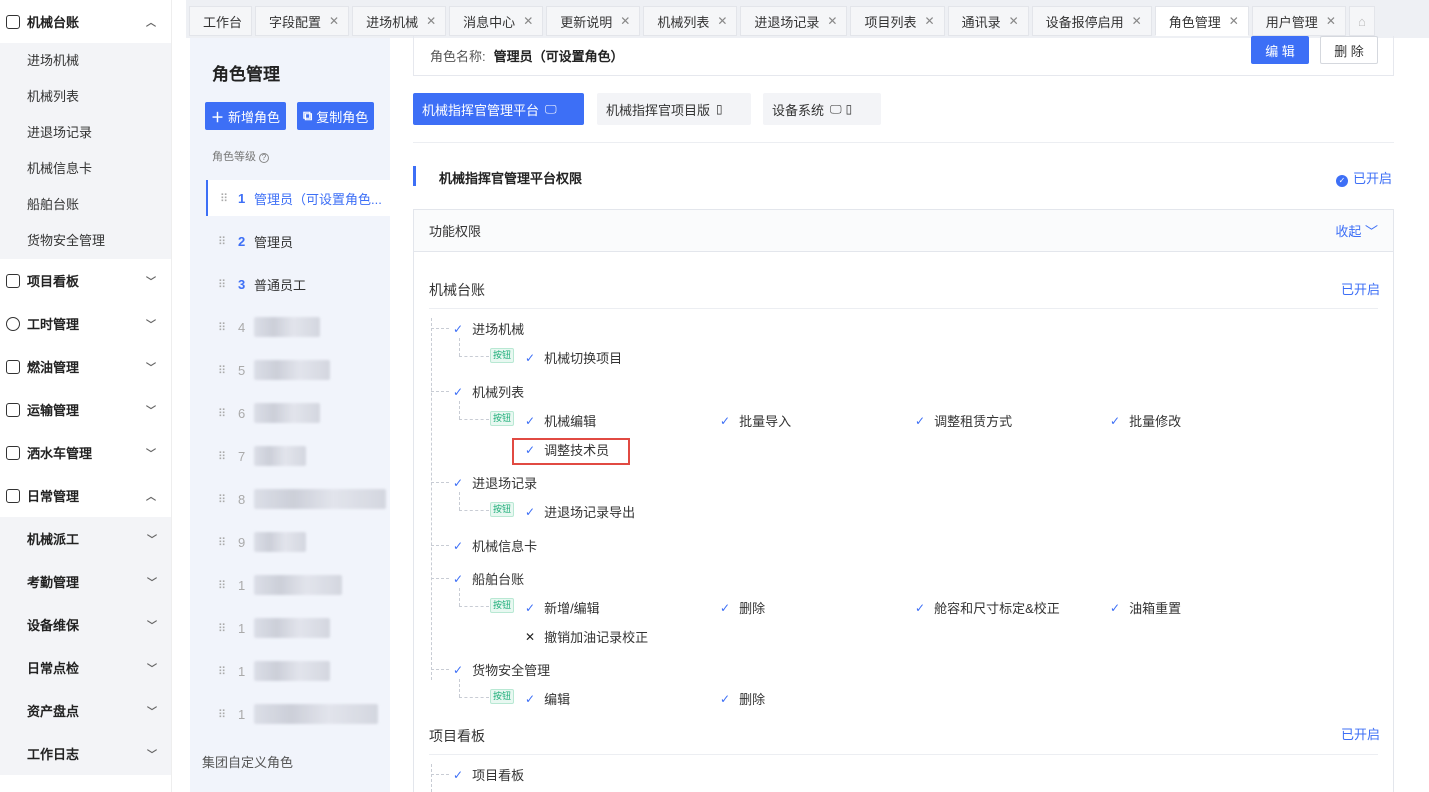  Describe the element at coordinates (495, 482) in the screenshot. I see `perm-entry-exit-records: ✓ 进退场记录` at that location.